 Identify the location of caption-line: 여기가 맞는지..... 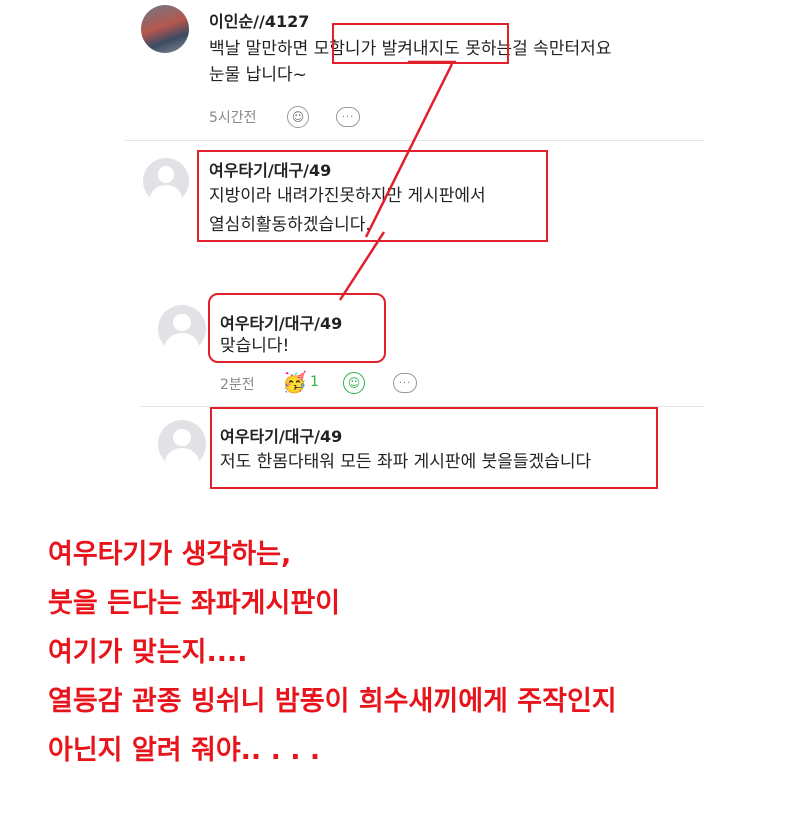
(148, 652).